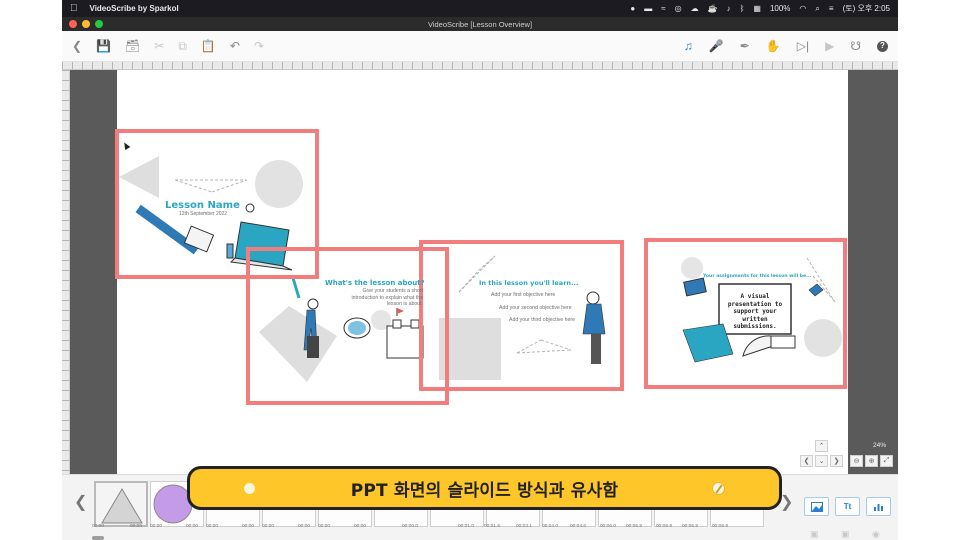 This screenshot has height=540, width=960. What do you see at coordinates (259, 46) in the screenshot?
I see `redo-icon: ↷` at bounding box center [259, 46].